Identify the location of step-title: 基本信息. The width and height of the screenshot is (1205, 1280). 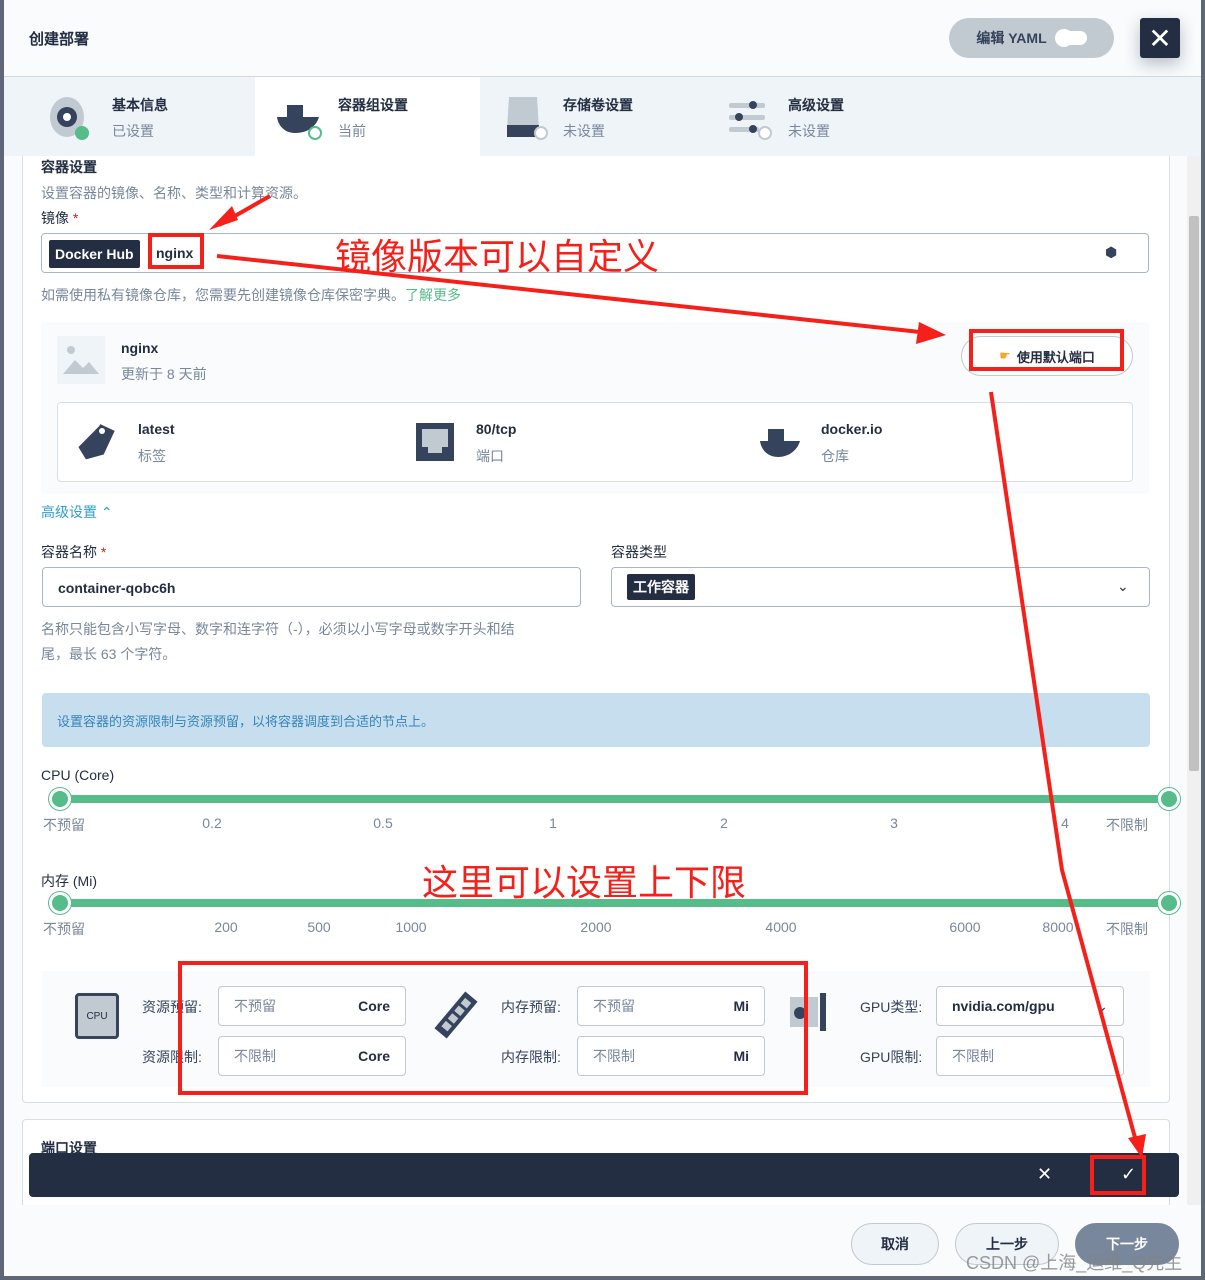
(140, 105).